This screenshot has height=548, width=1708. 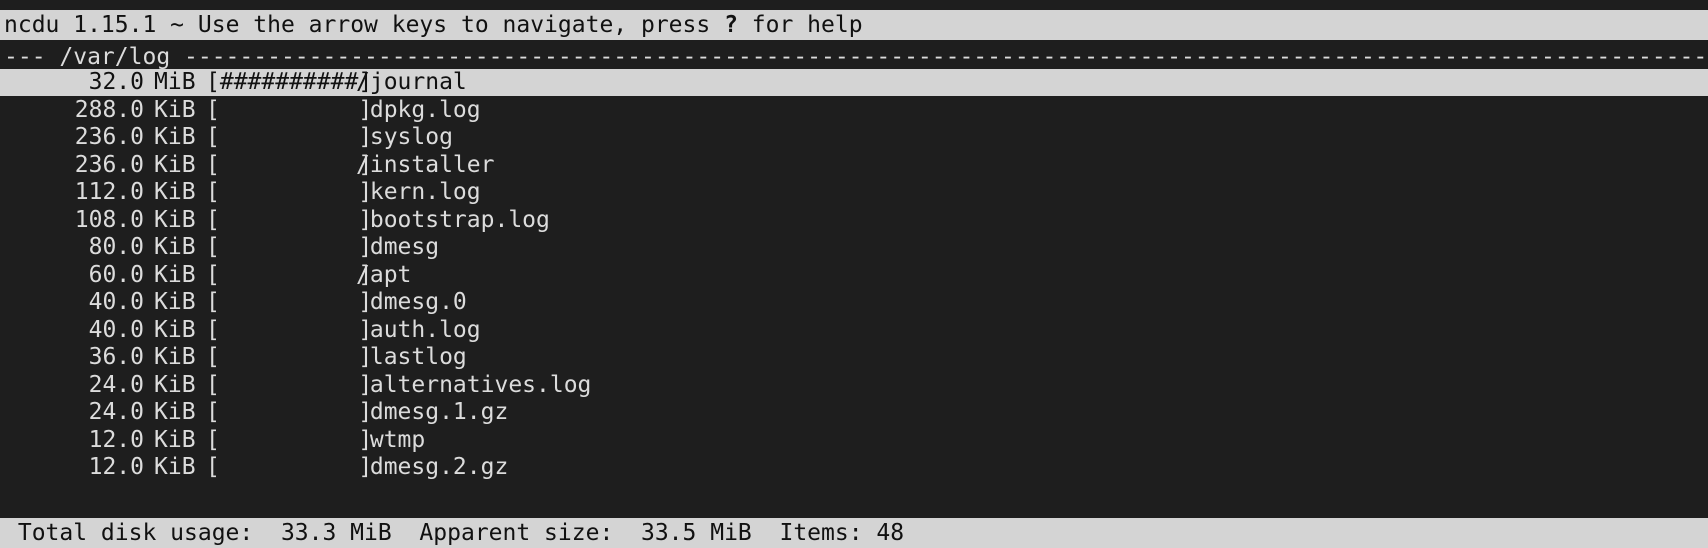 What do you see at coordinates (854, 137) in the screenshot?
I see `list-item: 236.0 KiB [ ] syslog` at bounding box center [854, 137].